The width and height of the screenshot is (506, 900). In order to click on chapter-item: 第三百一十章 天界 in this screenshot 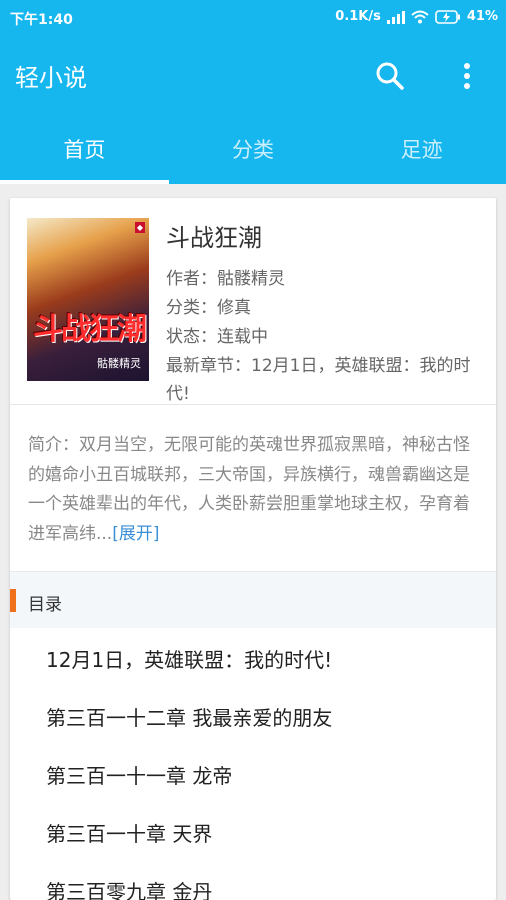, I will do `click(129, 832)`.